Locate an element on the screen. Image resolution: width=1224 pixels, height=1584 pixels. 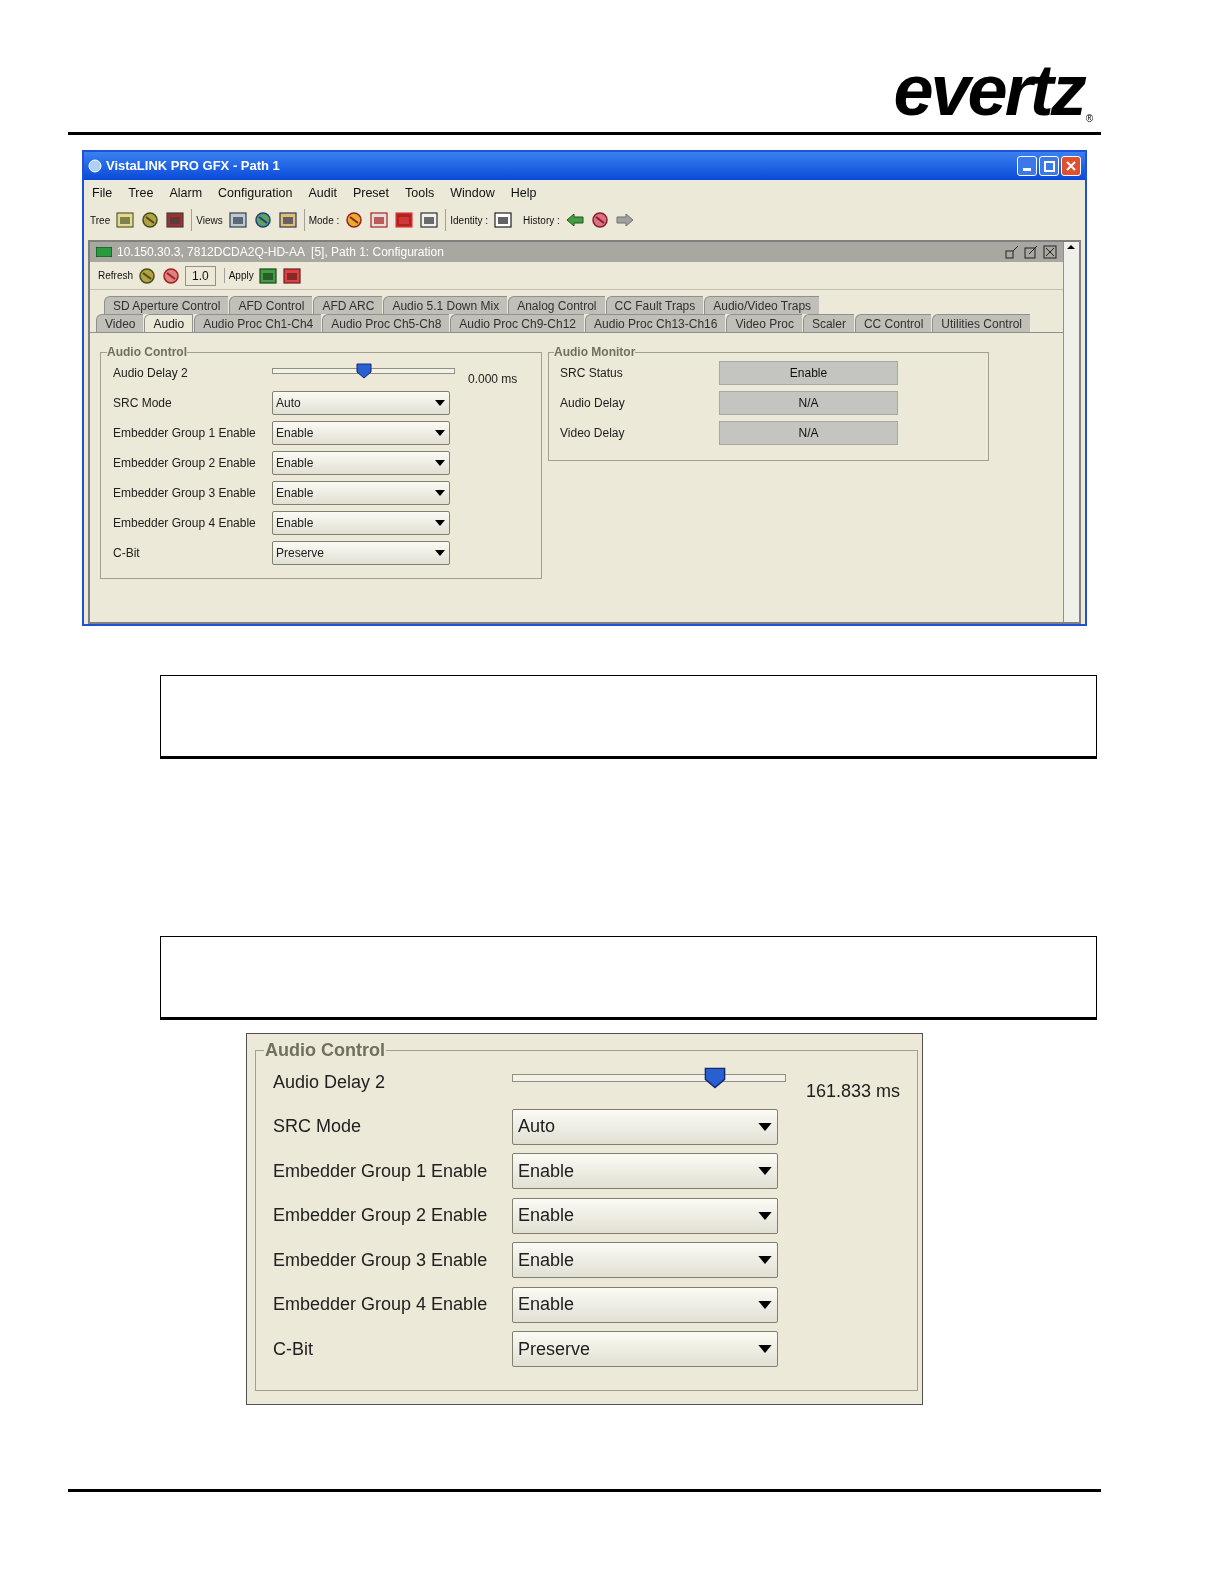
tab: Video is located at coordinates (120, 323).